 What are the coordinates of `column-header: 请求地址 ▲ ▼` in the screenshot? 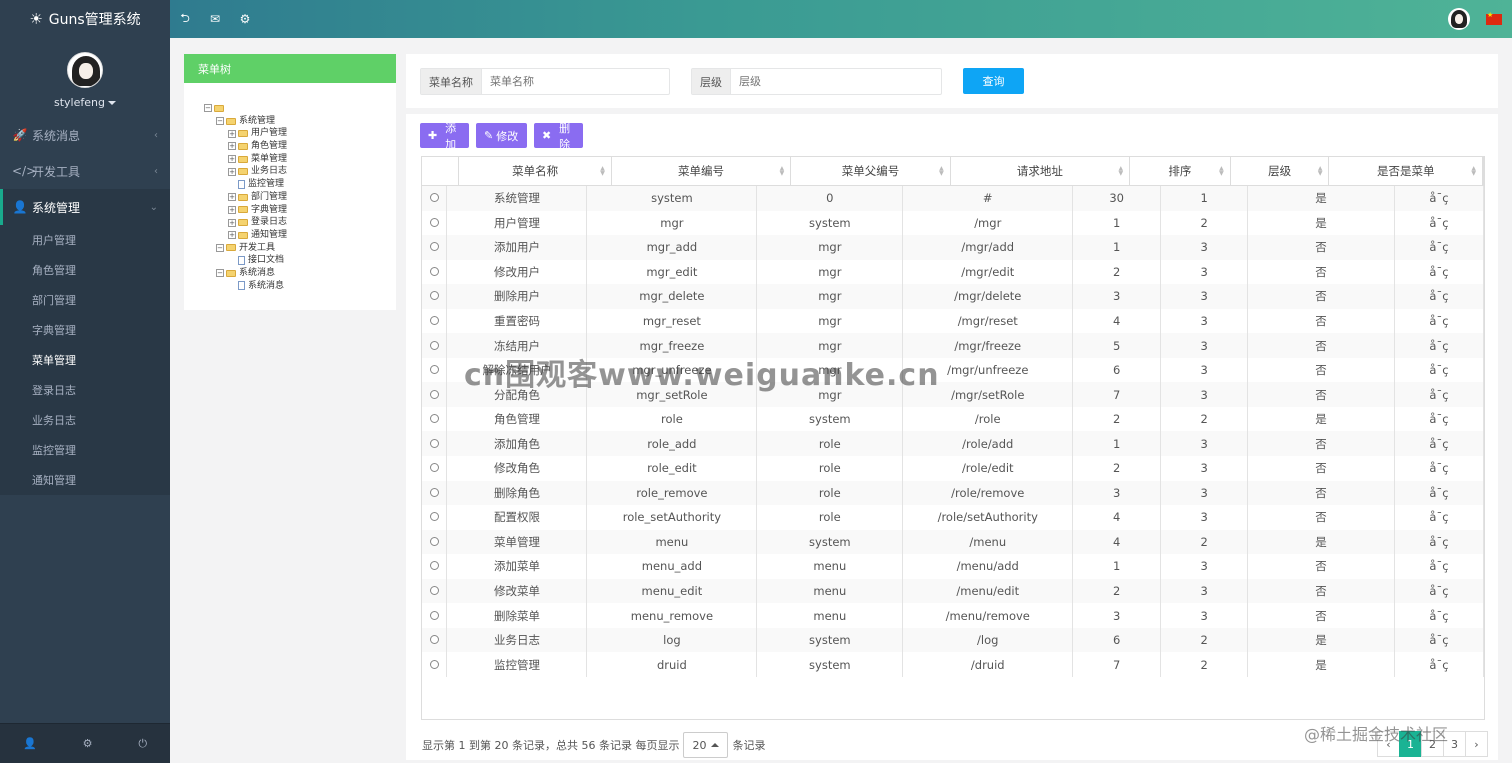 It's located at (1040, 172).